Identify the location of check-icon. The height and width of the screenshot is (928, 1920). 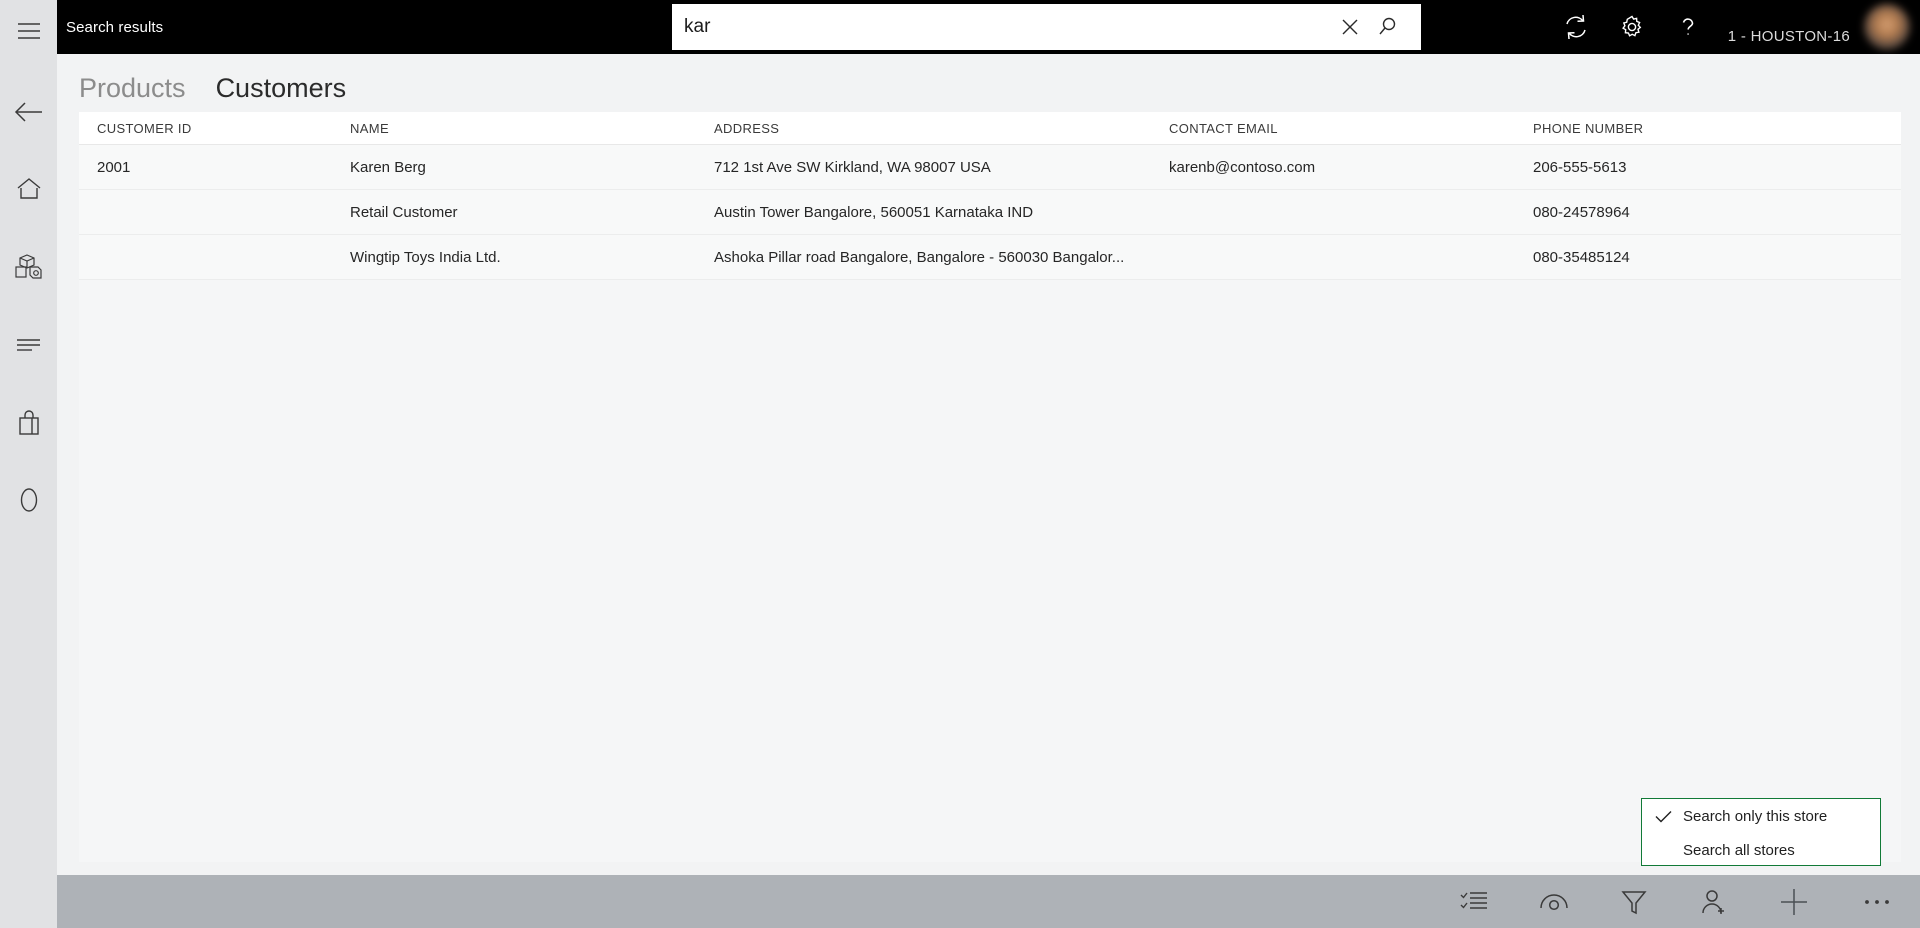
(1669, 816).